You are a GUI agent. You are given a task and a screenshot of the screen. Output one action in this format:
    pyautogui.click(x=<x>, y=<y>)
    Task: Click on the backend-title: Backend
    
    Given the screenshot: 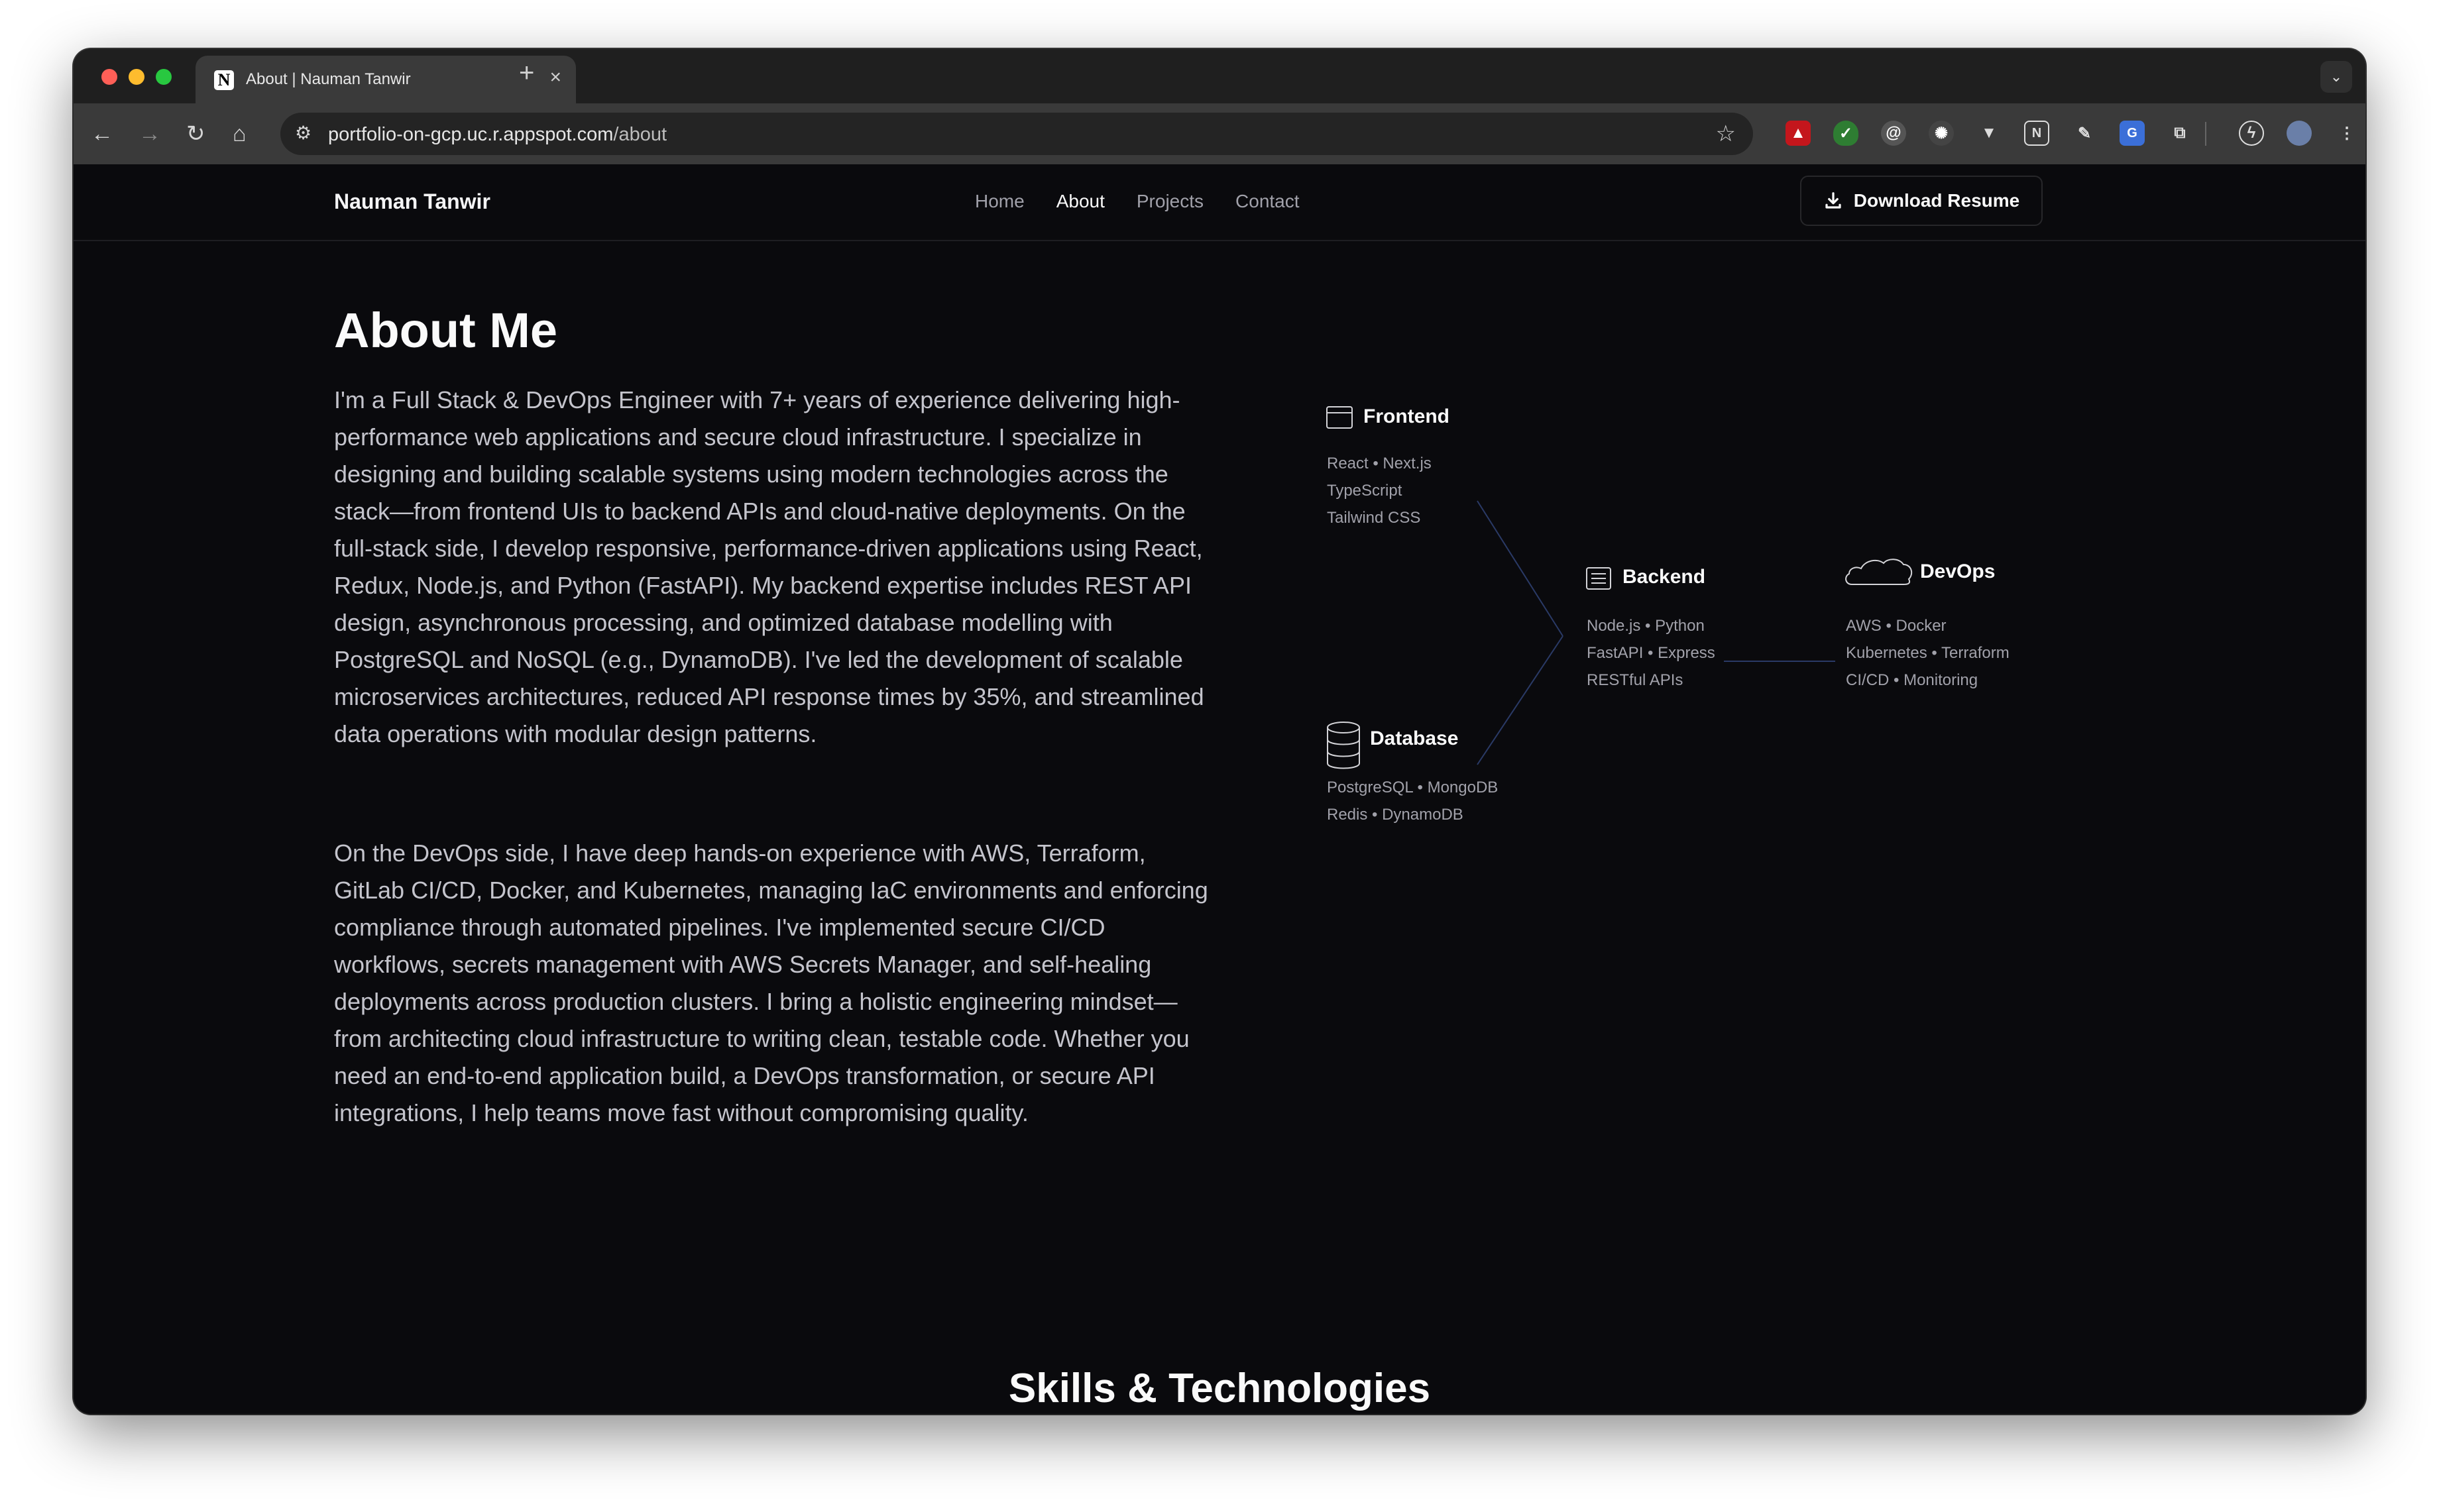 What is the action you would take?
    pyautogui.click(x=1664, y=577)
    